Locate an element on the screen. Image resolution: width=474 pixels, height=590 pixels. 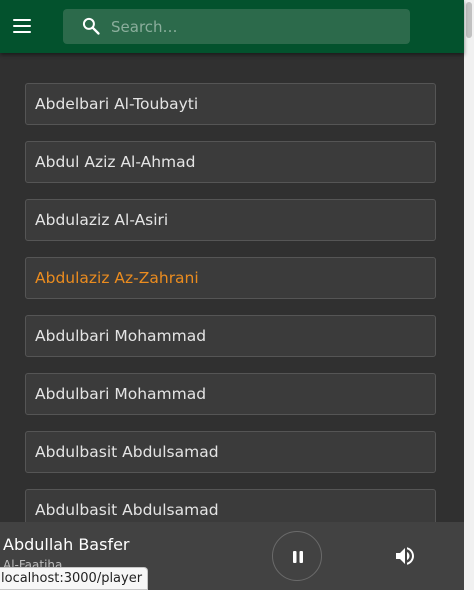
status-bar-url: localhost:3000/player is located at coordinates (74, 578).